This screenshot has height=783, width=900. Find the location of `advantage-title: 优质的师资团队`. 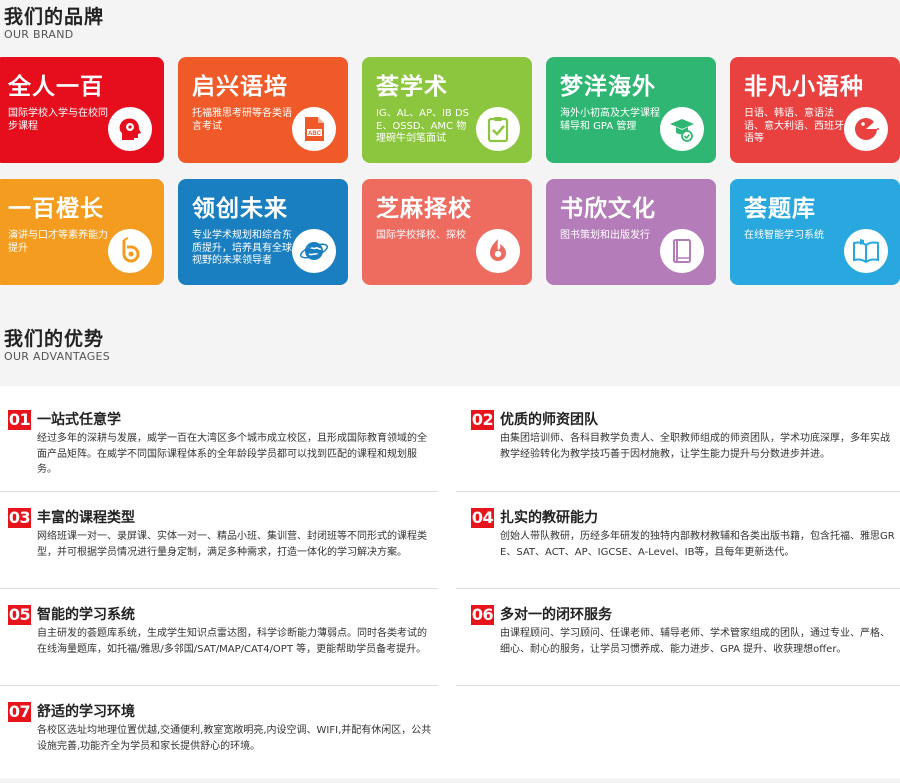

advantage-title: 优质的师资团队 is located at coordinates (549, 420).